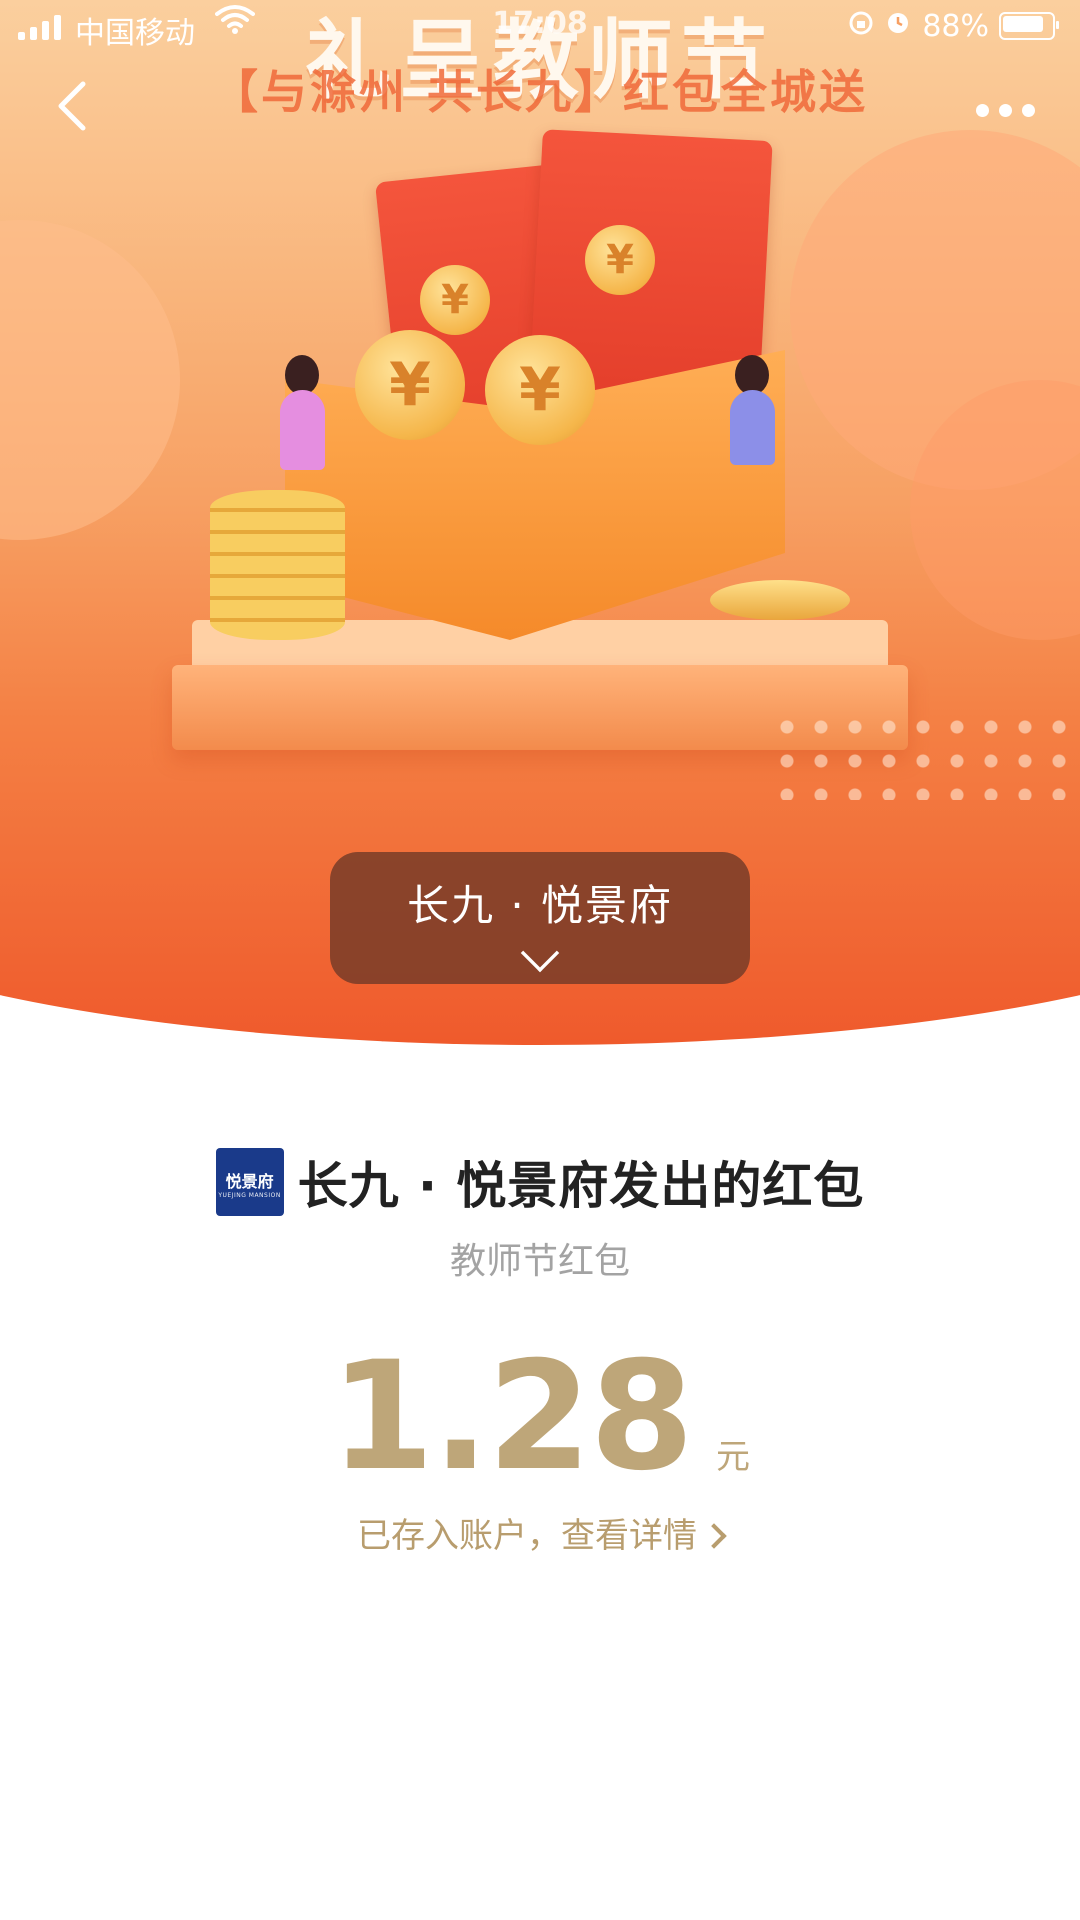 The height and width of the screenshot is (1920, 1080). What do you see at coordinates (733, 1457) in the screenshot?
I see `amount-unit: 元` at bounding box center [733, 1457].